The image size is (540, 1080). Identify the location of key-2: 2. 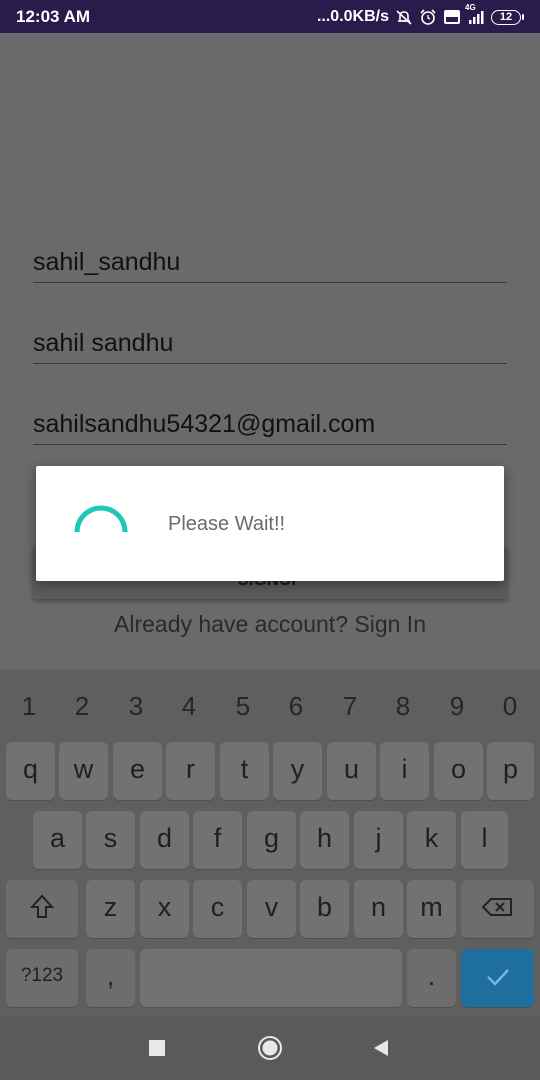
(82, 706).